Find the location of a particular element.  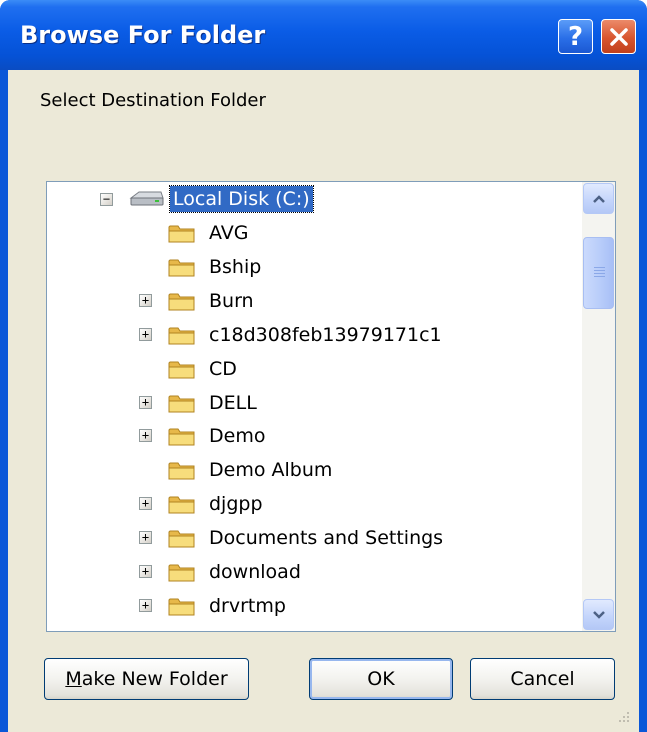

tree-item: + Documents and Settings is located at coordinates (312, 538).